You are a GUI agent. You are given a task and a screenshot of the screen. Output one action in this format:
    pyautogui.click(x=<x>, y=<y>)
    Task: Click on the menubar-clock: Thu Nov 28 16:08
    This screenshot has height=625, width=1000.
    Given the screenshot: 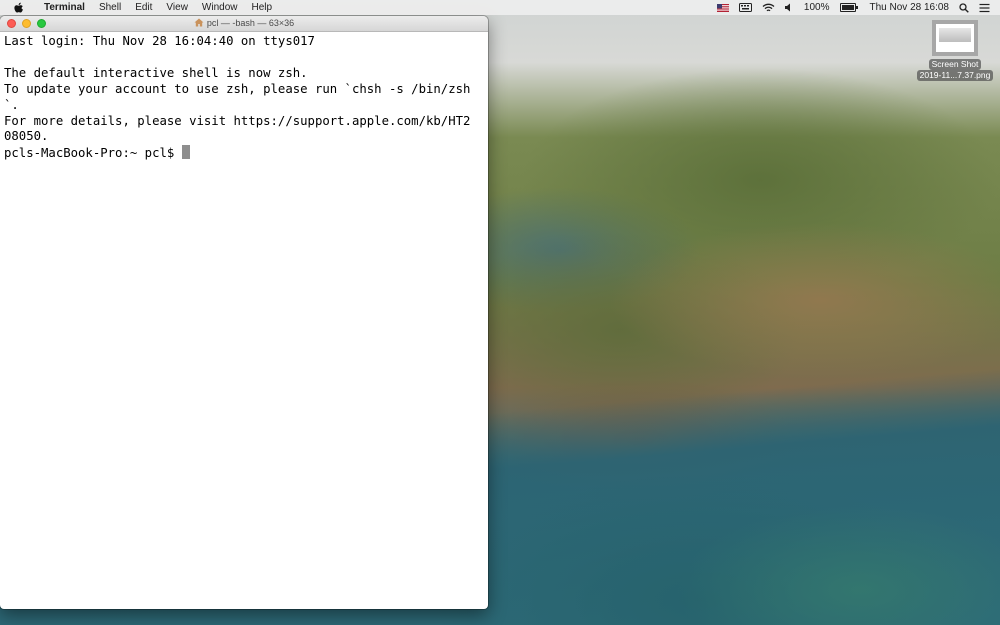 What is the action you would take?
    pyautogui.click(x=910, y=7)
    